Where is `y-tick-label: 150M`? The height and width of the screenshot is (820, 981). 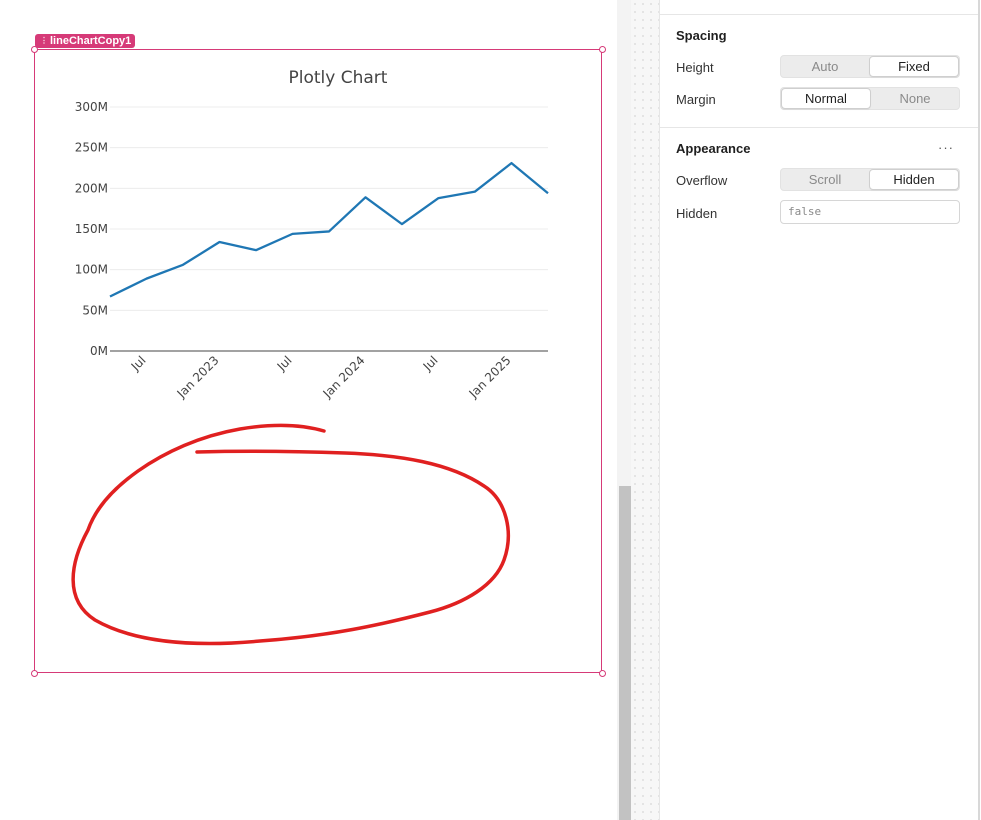
y-tick-label: 150M is located at coordinates (91, 229).